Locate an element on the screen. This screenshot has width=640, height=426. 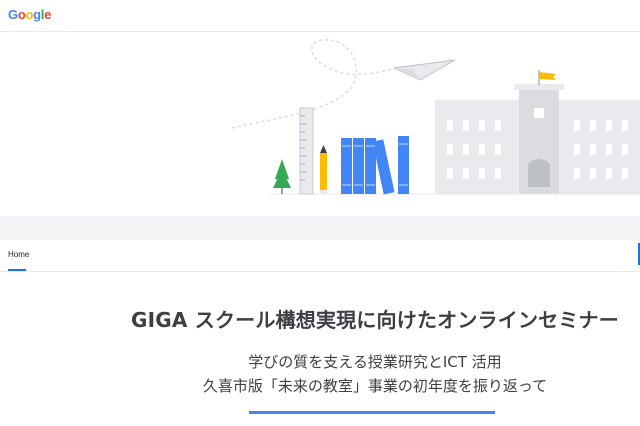
hero-divider-band is located at coordinates (320, 228).